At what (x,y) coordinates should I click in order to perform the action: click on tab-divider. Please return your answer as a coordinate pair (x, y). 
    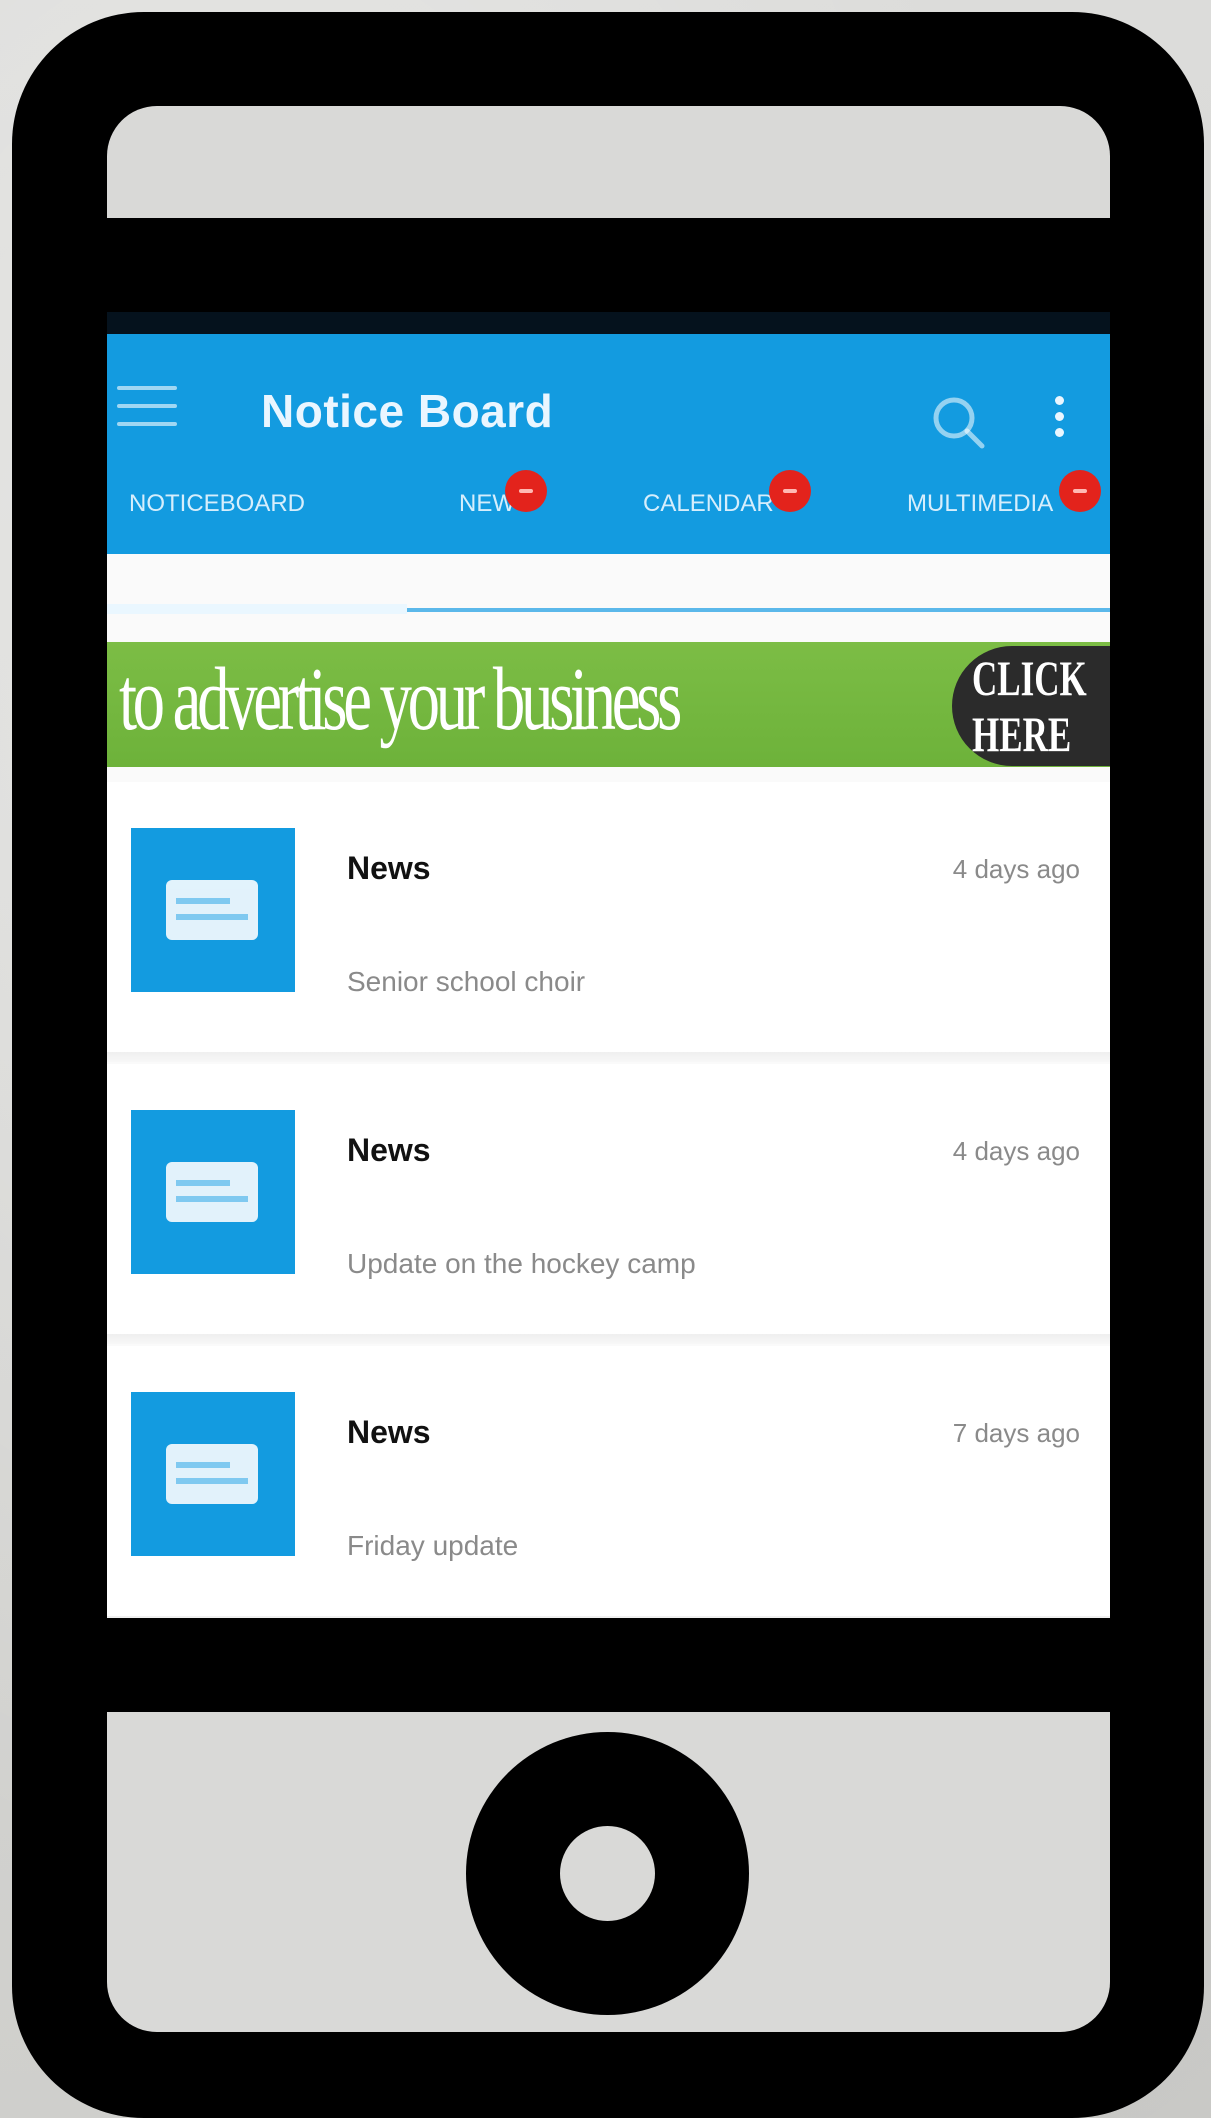
    Looking at the image, I should click on (758, 610).